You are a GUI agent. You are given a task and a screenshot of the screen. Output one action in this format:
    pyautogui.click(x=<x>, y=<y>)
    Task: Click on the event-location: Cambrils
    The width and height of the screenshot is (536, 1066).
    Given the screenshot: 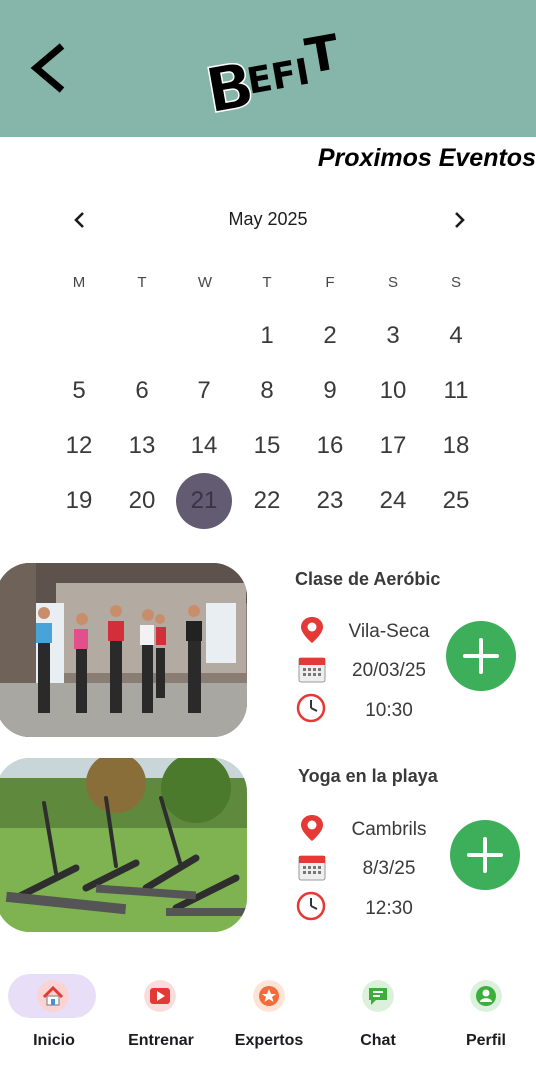 What is the action you would take?
    pyautogui.click(x=389, y=829)
    